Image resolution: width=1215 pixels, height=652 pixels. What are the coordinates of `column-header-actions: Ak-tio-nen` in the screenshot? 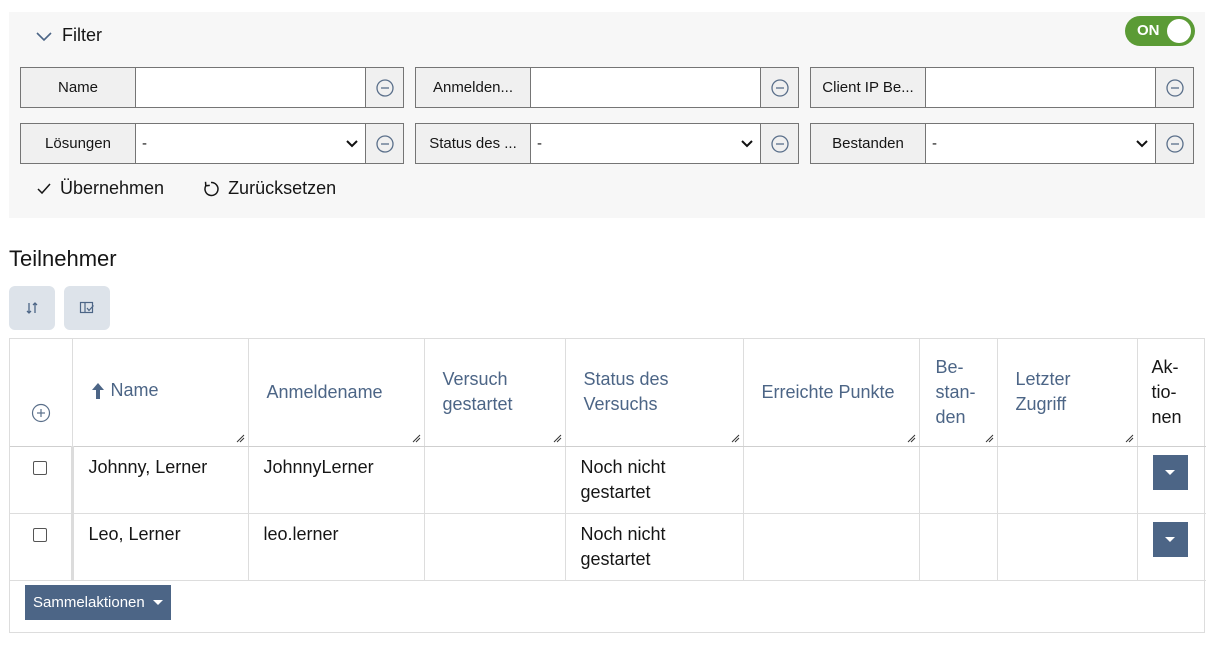 It's located at (1171, 393).